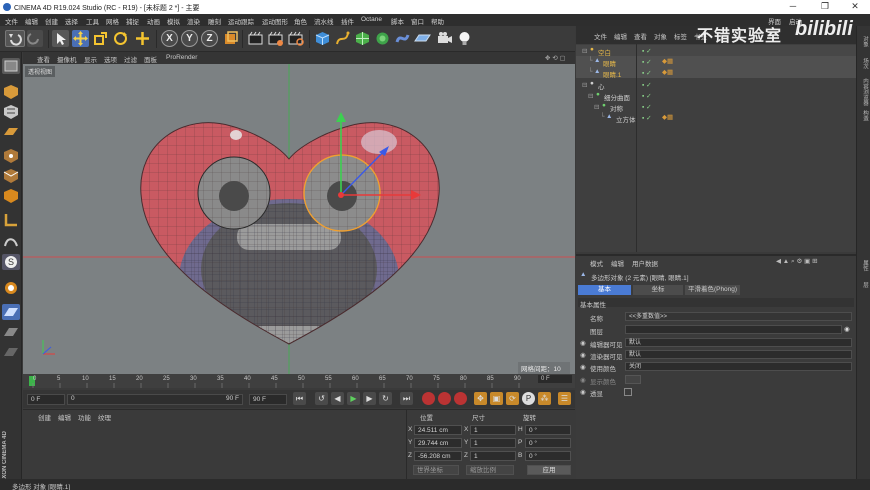 This screenshot has width=870, height=490. I want to click on move-icon, so click(80, 38).